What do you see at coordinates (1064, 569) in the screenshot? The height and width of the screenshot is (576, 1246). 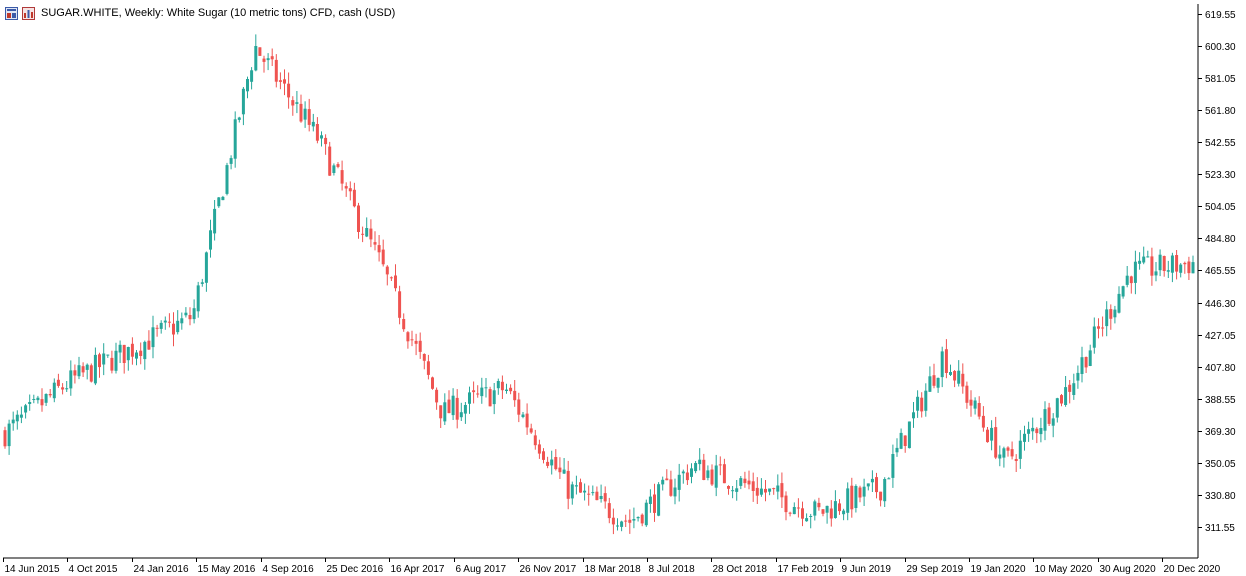 I see `x-tick-label: 10 May 2020` at bounding box center [1064, 569].